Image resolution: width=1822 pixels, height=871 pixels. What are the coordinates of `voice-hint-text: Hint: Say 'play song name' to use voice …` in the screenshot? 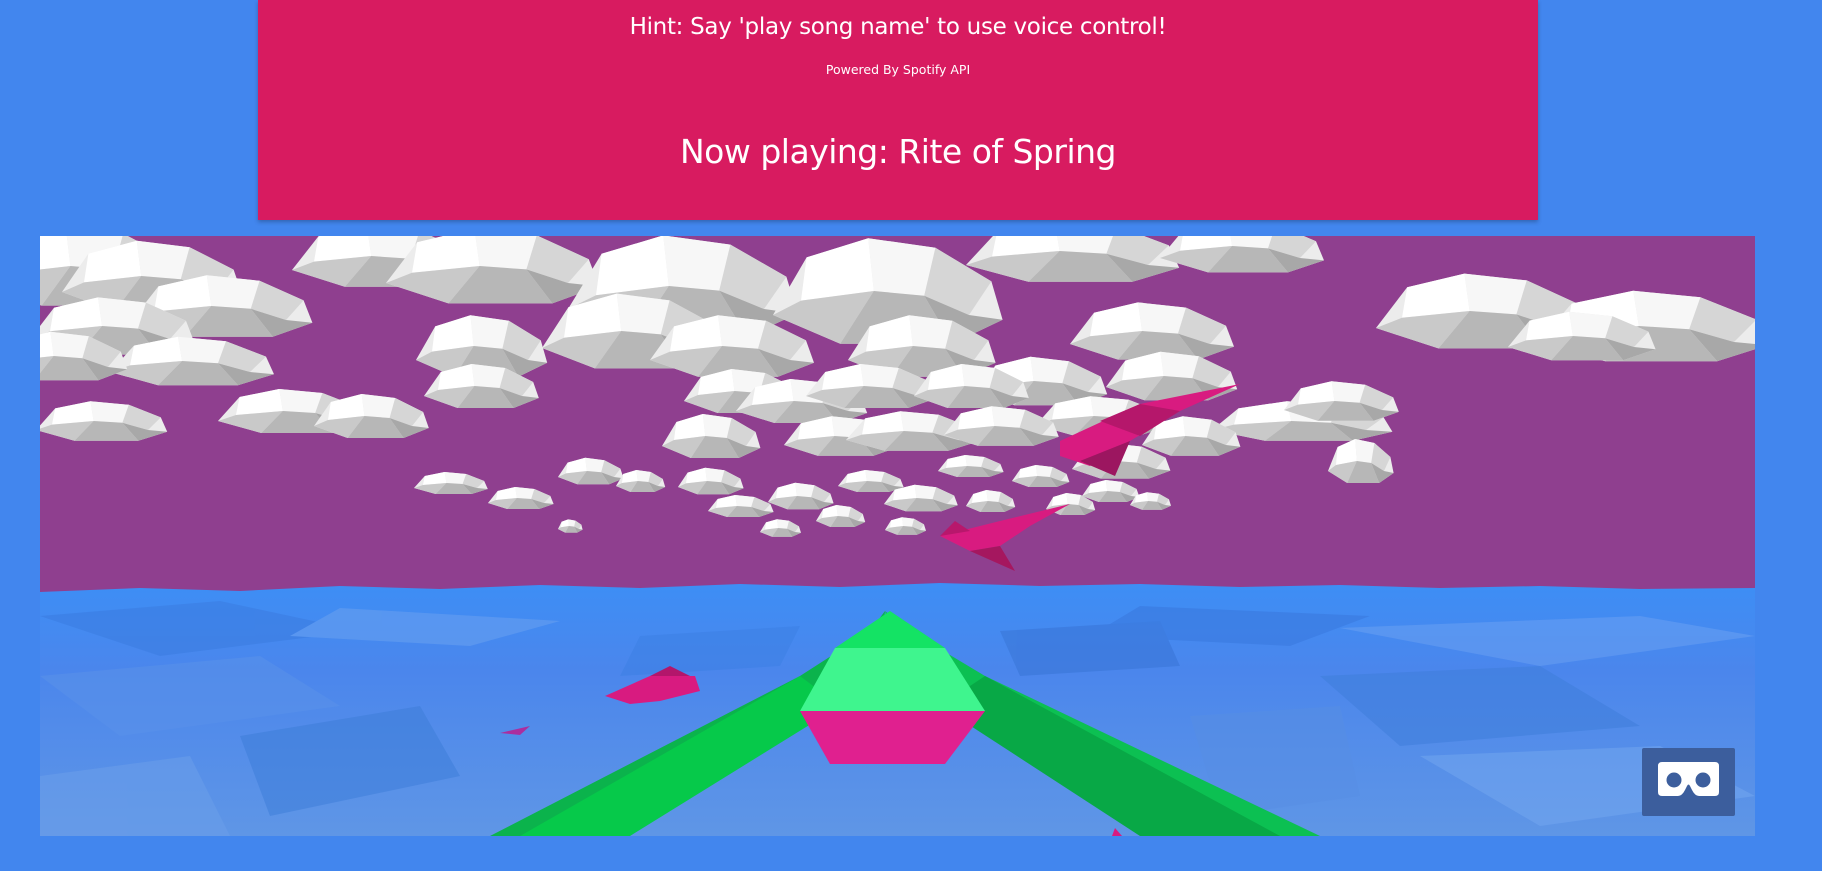 It's located at (898, 27).